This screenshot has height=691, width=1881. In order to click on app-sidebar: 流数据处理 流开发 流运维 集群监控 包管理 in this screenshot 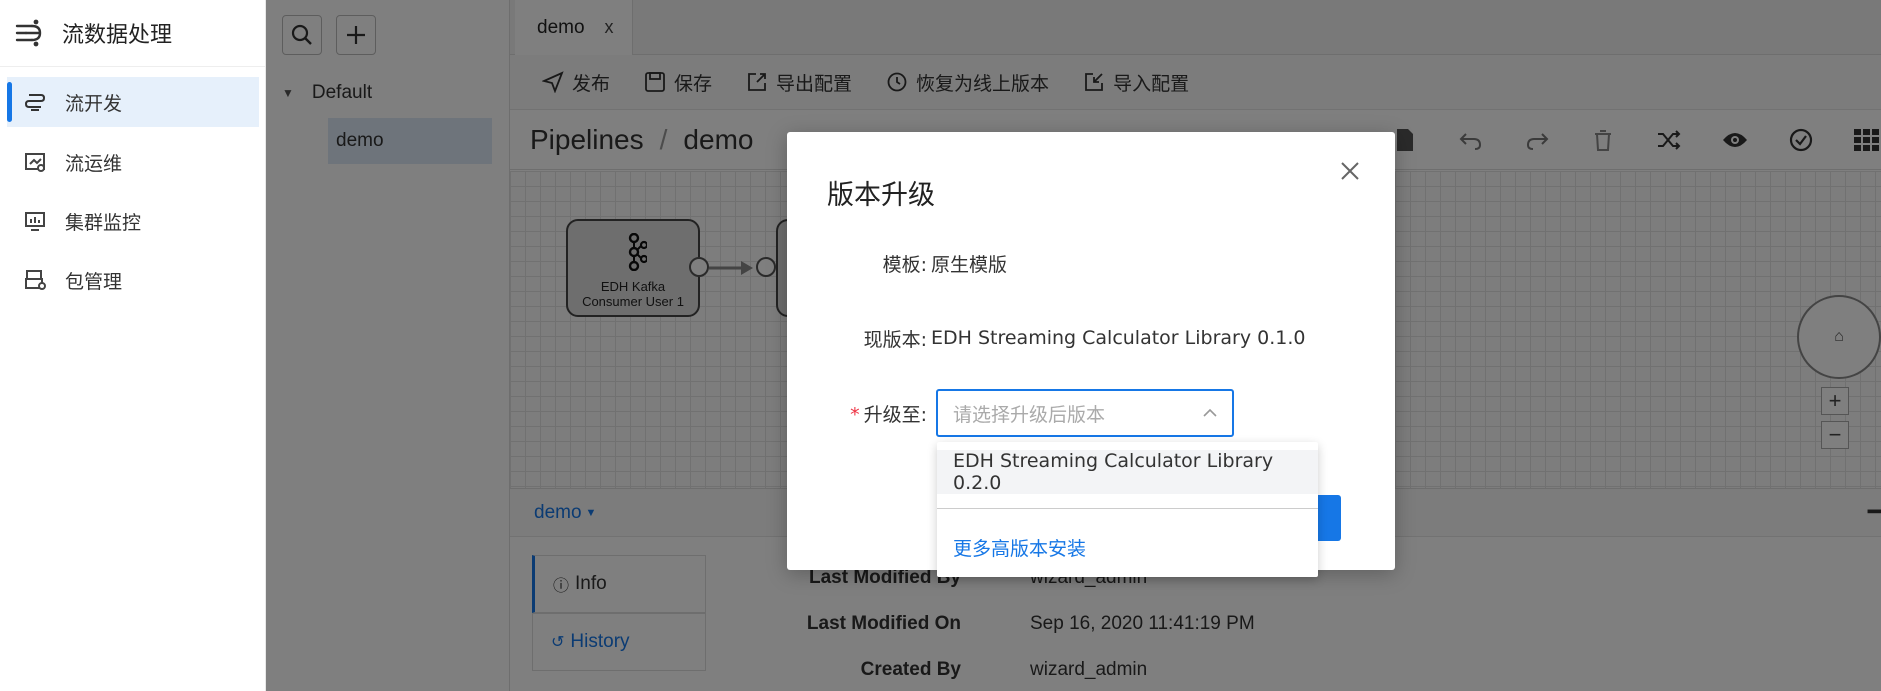, I will do `click(133, 345)`.